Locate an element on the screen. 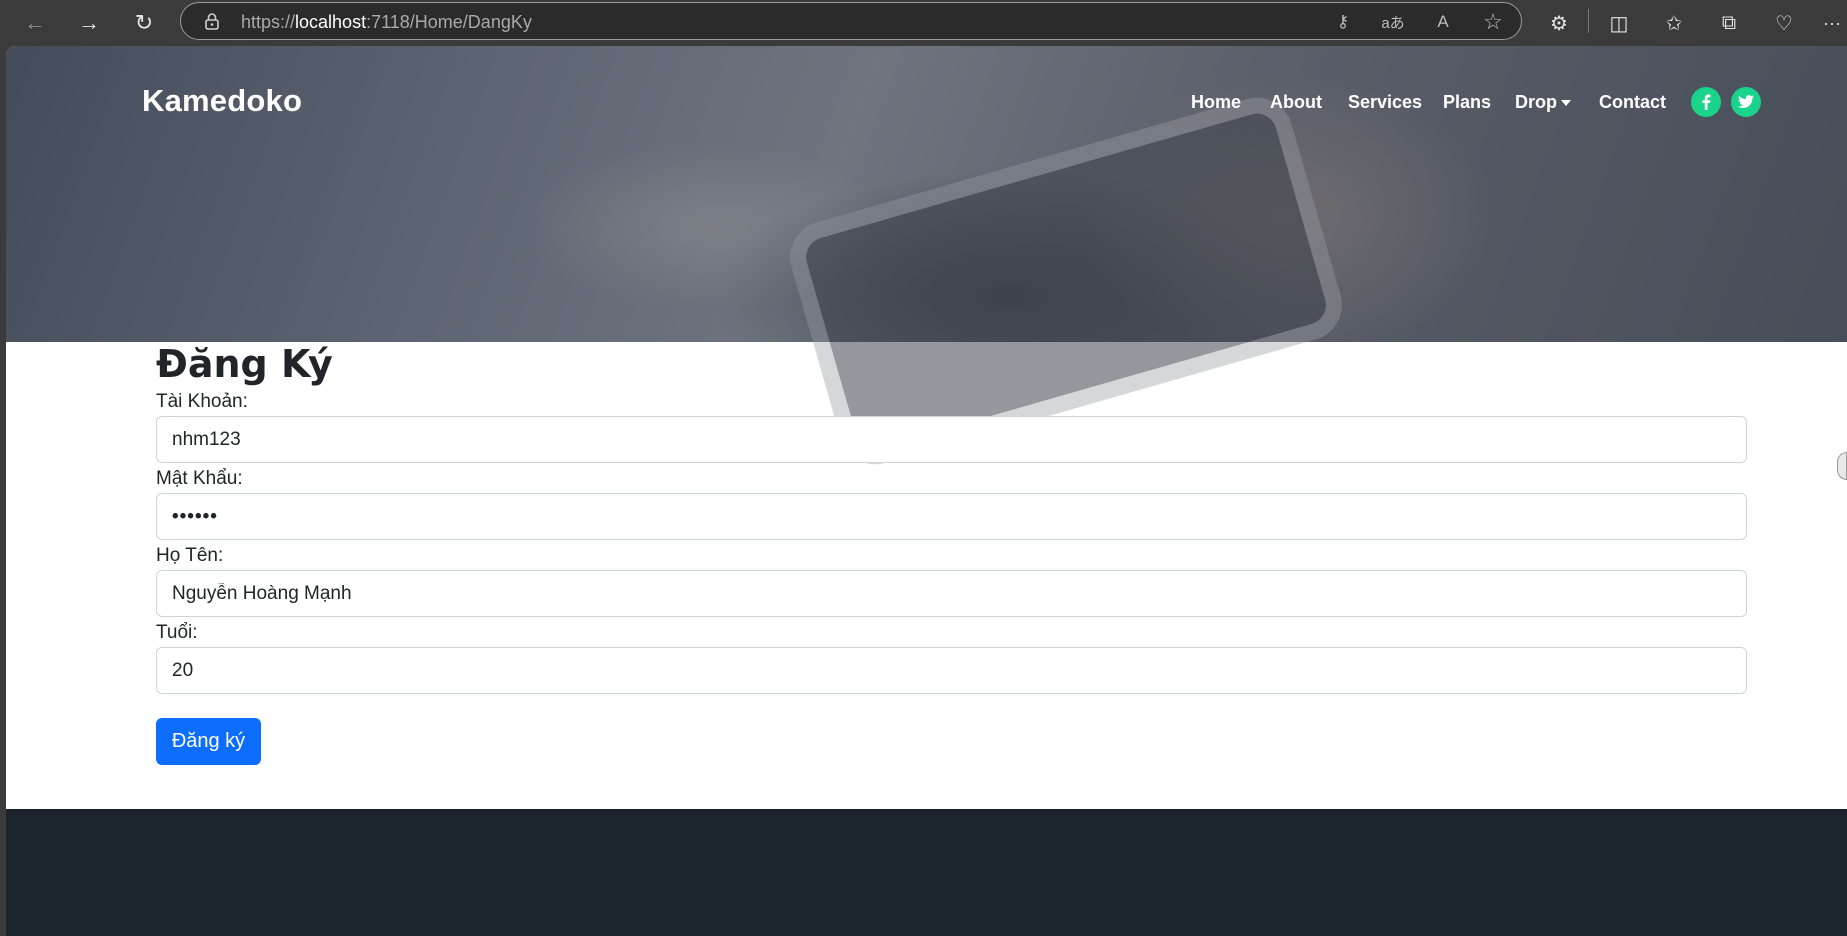  fullname-input is located at coordinates (951, 593).